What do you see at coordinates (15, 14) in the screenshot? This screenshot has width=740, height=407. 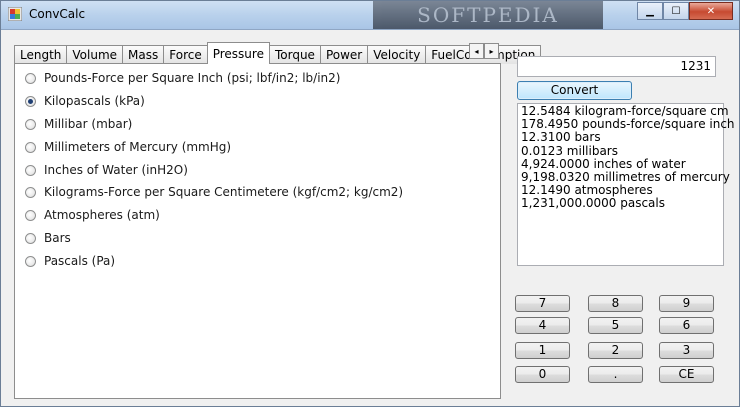 I see `app-icon` at bounding box center [15, 14].